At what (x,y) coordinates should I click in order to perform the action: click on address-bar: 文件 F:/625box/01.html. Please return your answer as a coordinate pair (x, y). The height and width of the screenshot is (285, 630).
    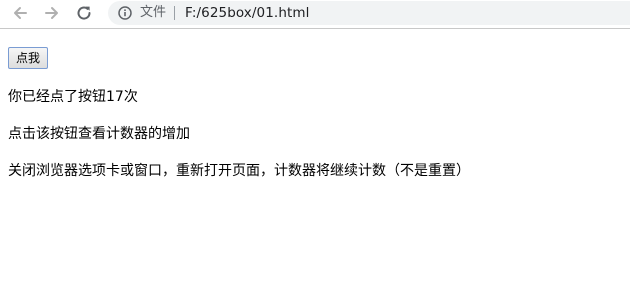
    Looking at the image, I should click on (369, 13).